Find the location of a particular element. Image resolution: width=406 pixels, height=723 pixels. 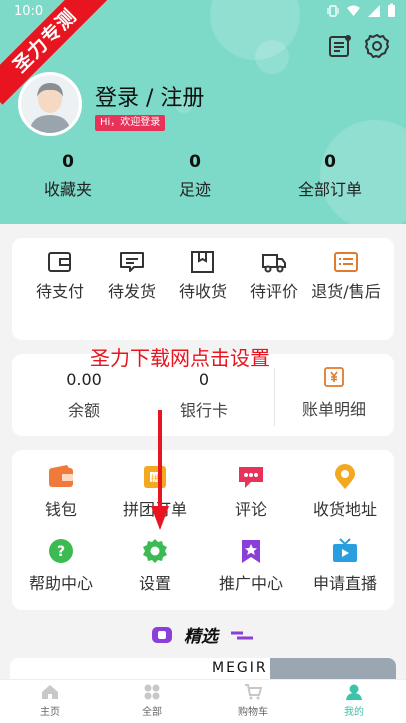

product-brand: MEGIR is located at coordinates (240, 668).